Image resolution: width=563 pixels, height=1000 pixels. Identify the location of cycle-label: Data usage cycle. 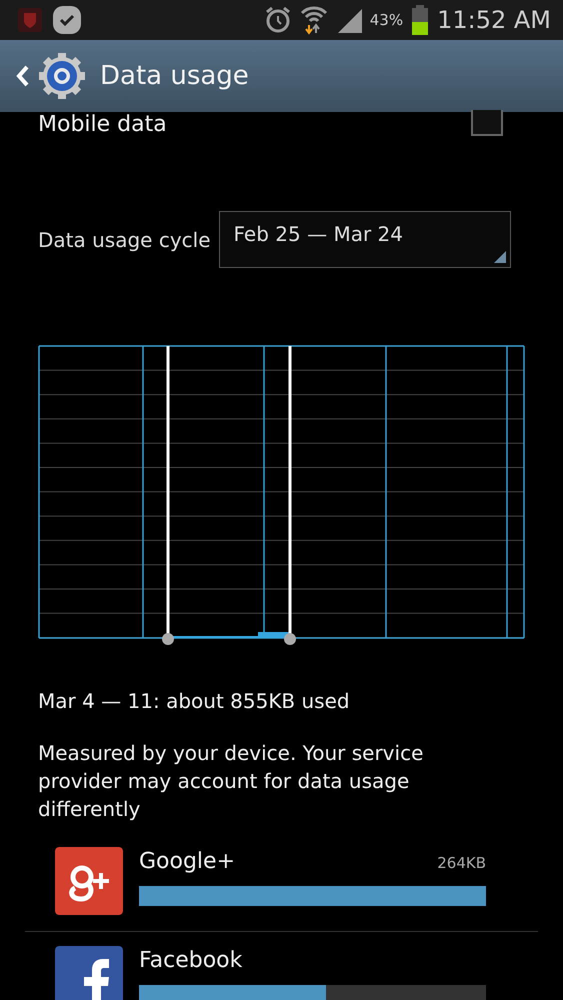
(124, 240).